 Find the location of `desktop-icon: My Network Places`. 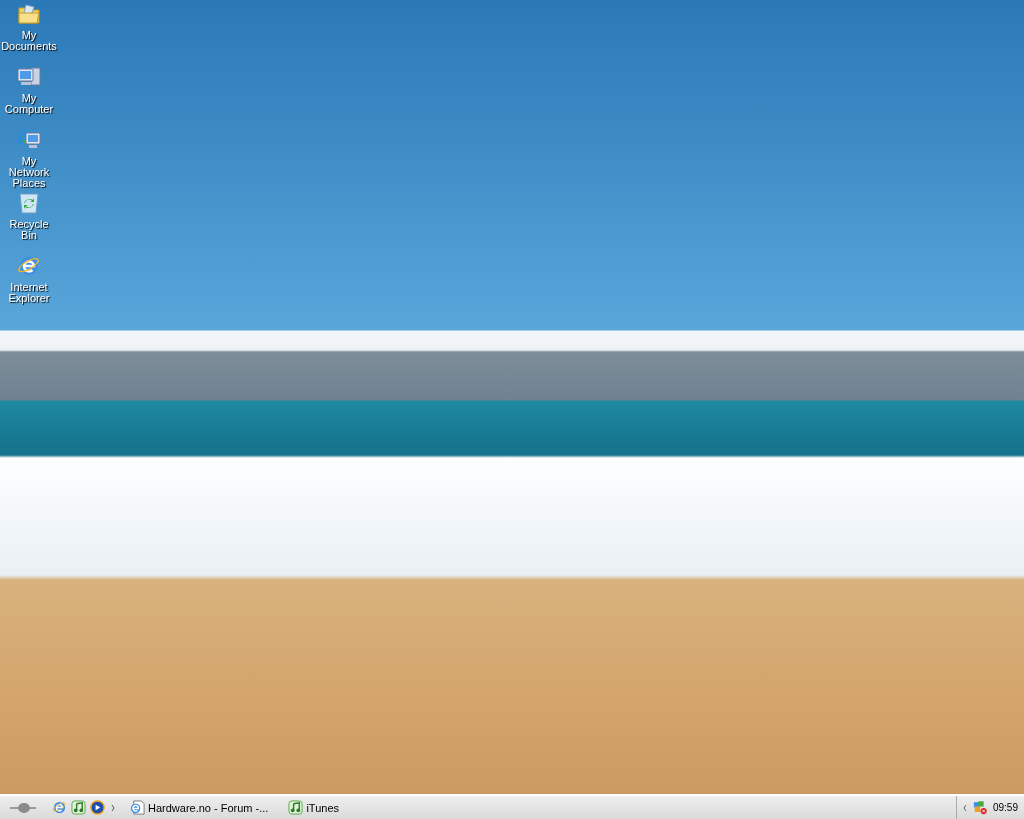

desktop-icon: My Network Places is located at coordinates (29, 157).